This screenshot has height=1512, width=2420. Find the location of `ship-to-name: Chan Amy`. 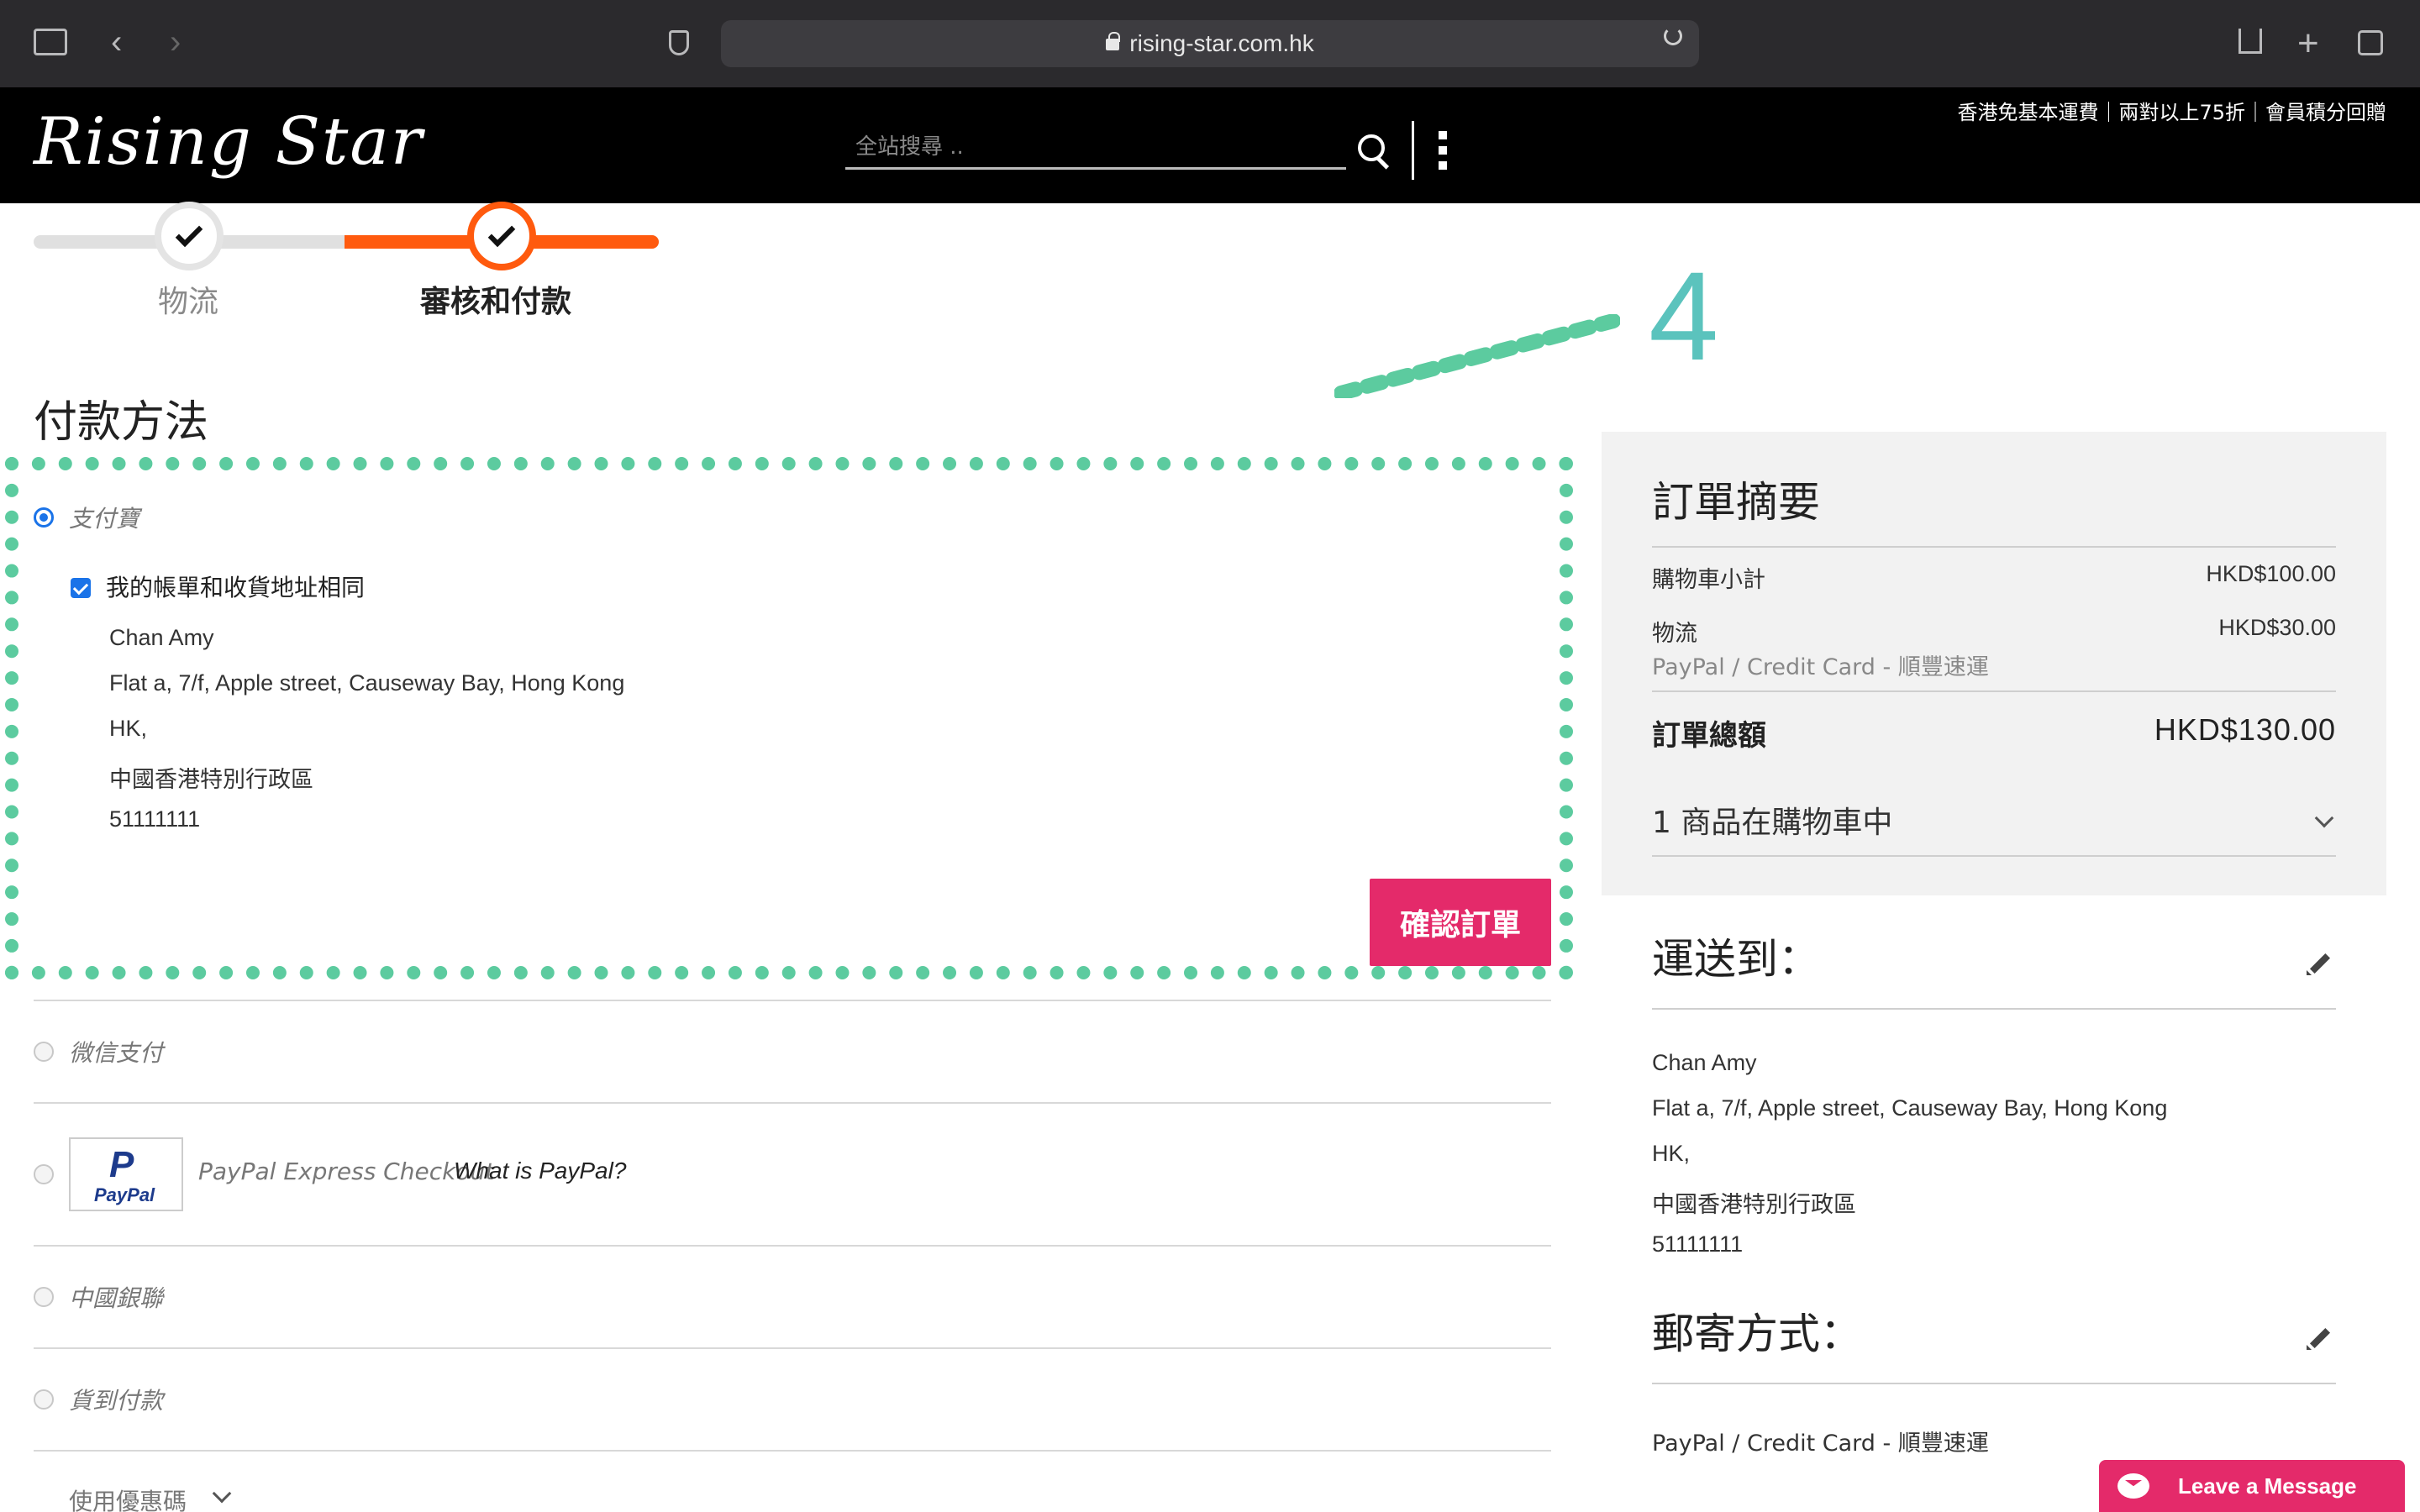

ship-to-name: Chan Amy is located at coordinates (1705, 1062).